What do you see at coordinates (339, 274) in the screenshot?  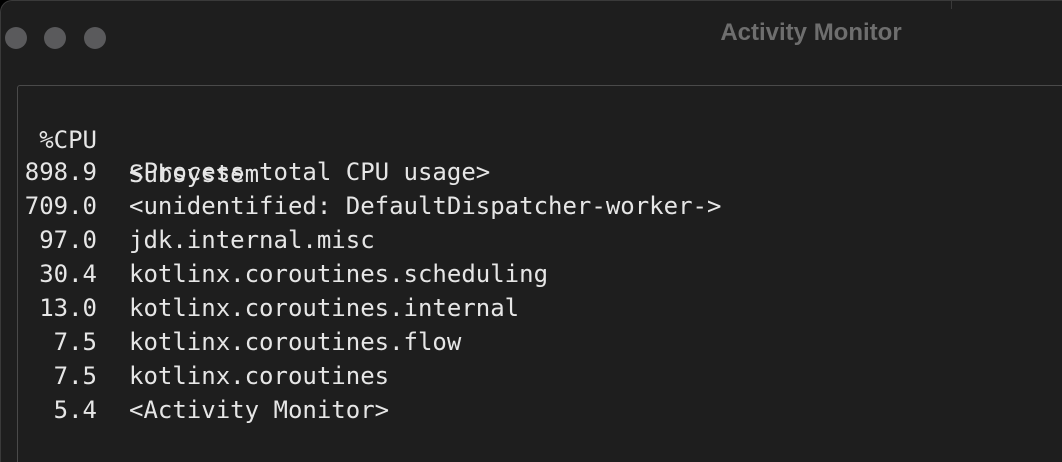 I see `subsystem-name: kotlinx.coroutines.scheduling` at bounding box center [339, 274].